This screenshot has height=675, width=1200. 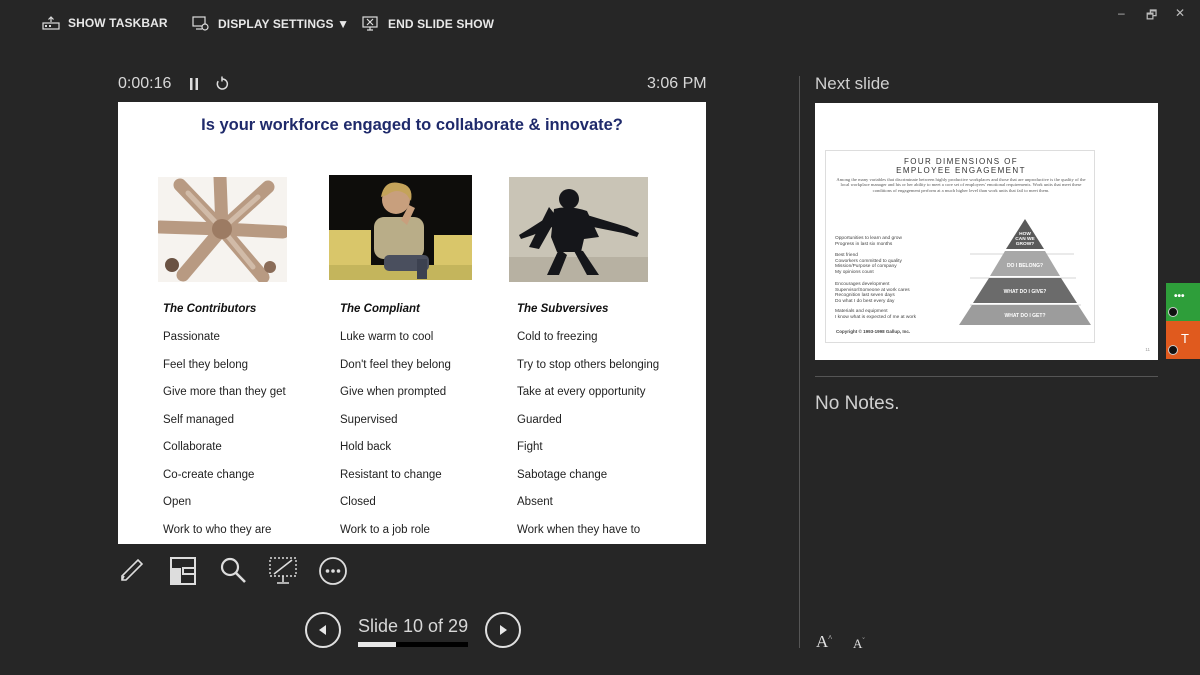 I want to click on list-item: Hold back, so click(x=366, y=447).